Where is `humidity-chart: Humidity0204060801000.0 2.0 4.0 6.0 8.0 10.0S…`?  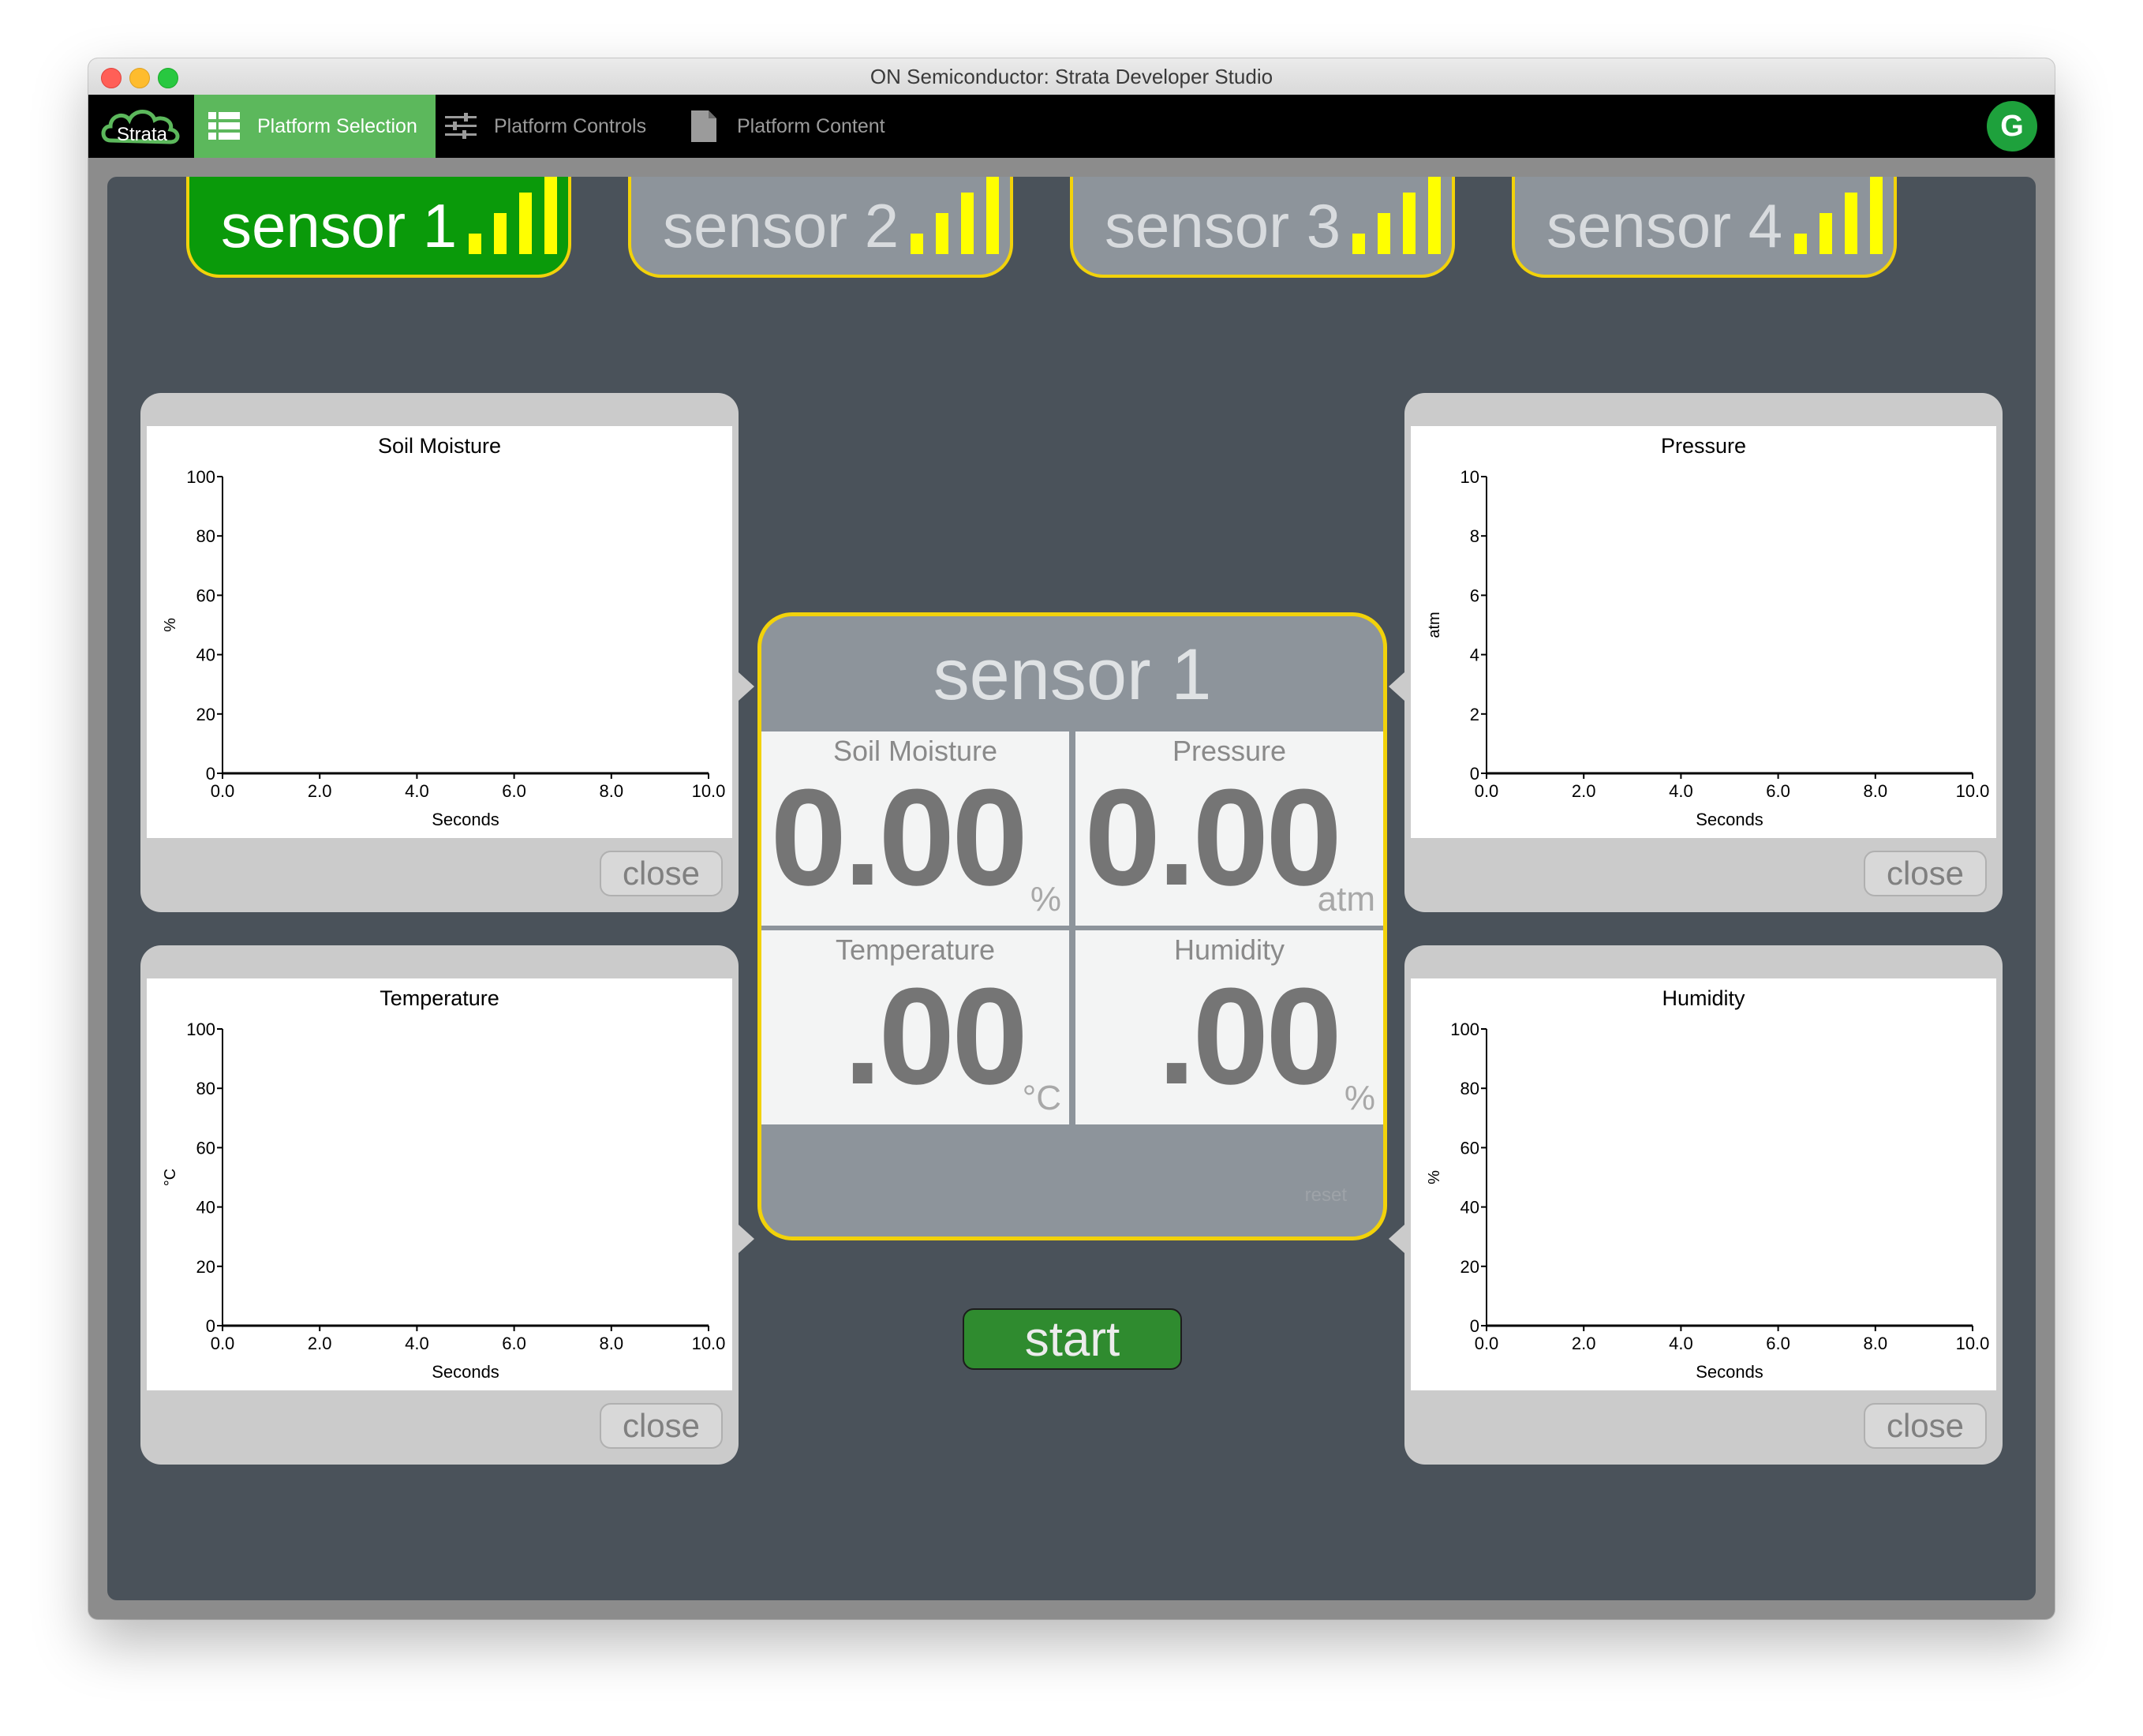
humidity-chart: Humidity0204060801000.0 2.0 4.0 6.0 8.0 10.0S… is located at coordinates (1708, 1184).